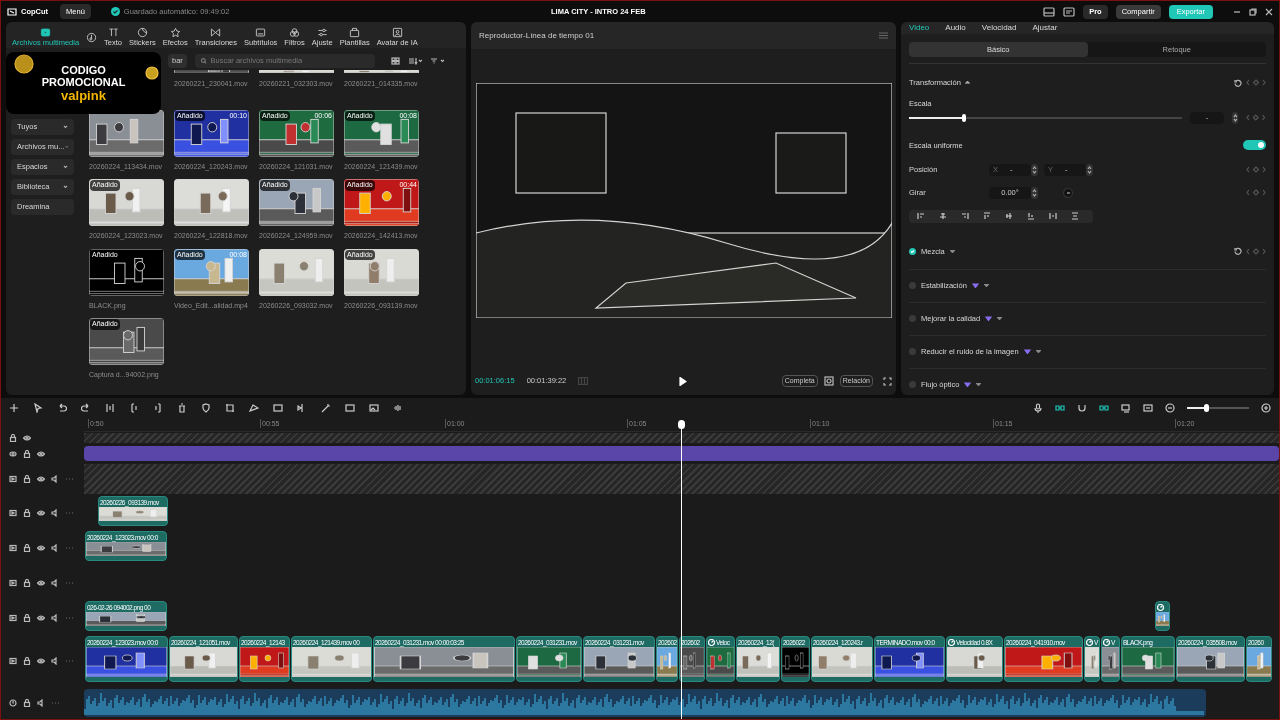  What do you see at coordinates (1038, 352) in the screenshot?
I see `caret-icon` at bounding box center [1038, 352].